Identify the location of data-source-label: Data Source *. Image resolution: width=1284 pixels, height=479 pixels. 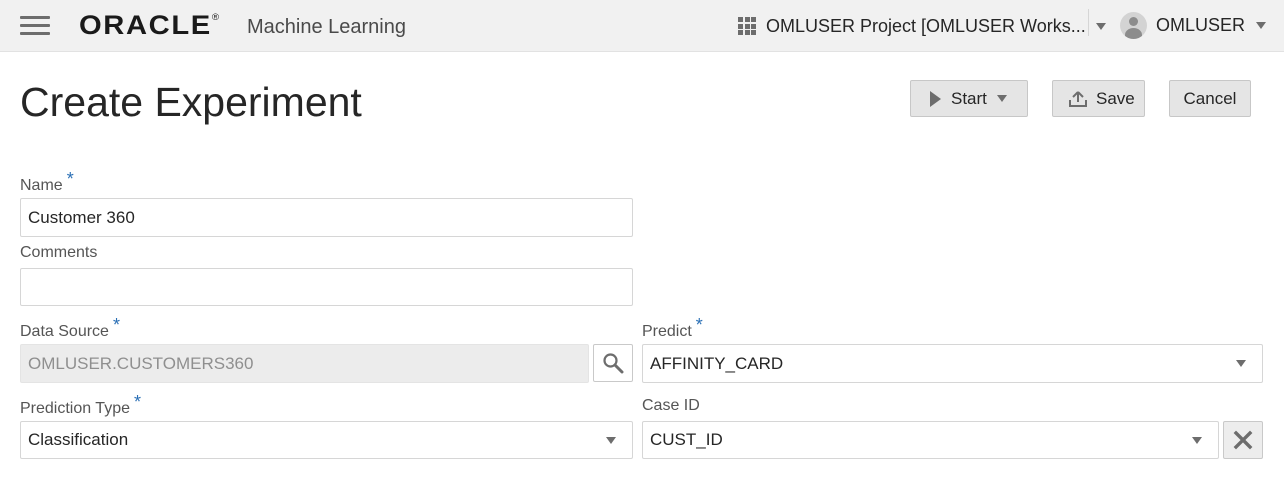
(70, 328).